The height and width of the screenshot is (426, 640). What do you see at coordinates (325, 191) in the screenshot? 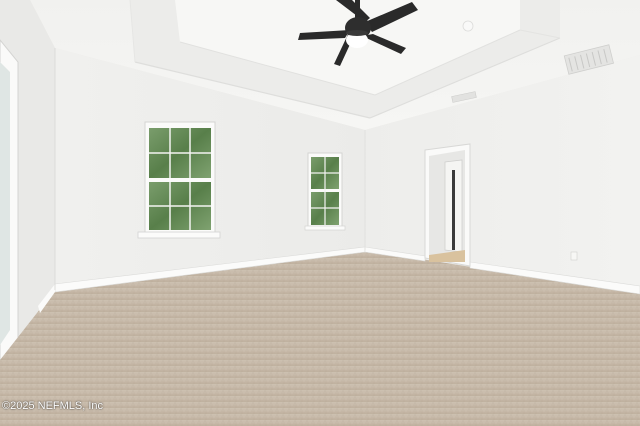
I see `window-right` at bounding box center [325, 191].